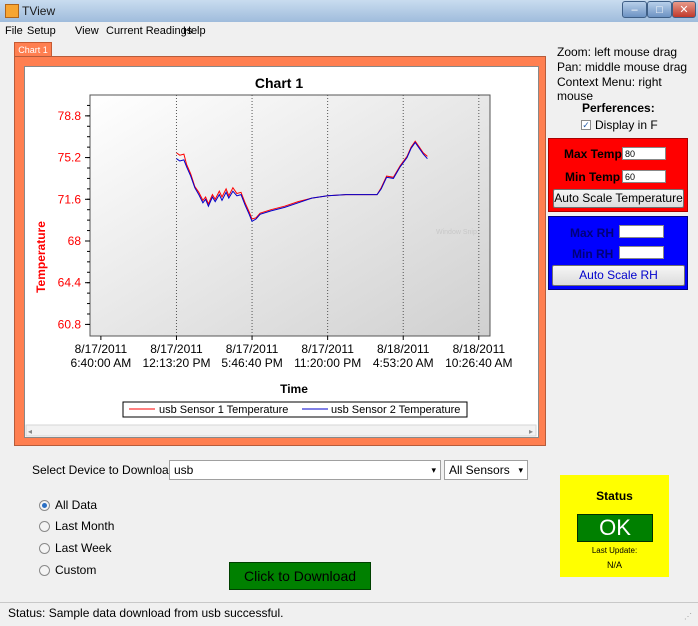 The height and width of the screenshot is (626, 698). I want to click on y-tick-label: 75.2, so click(70, 158).